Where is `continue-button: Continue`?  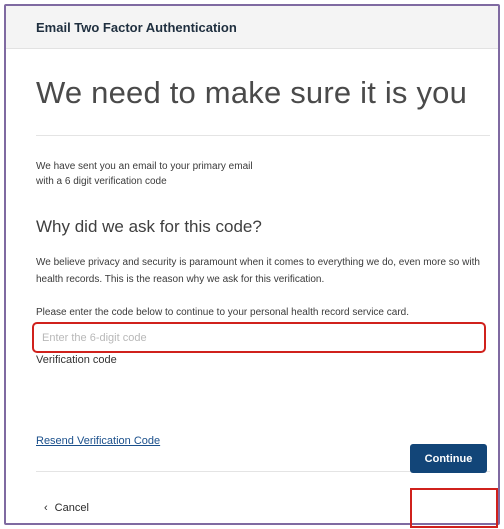
continue-button: Continue is located at coordinates (448, 458).